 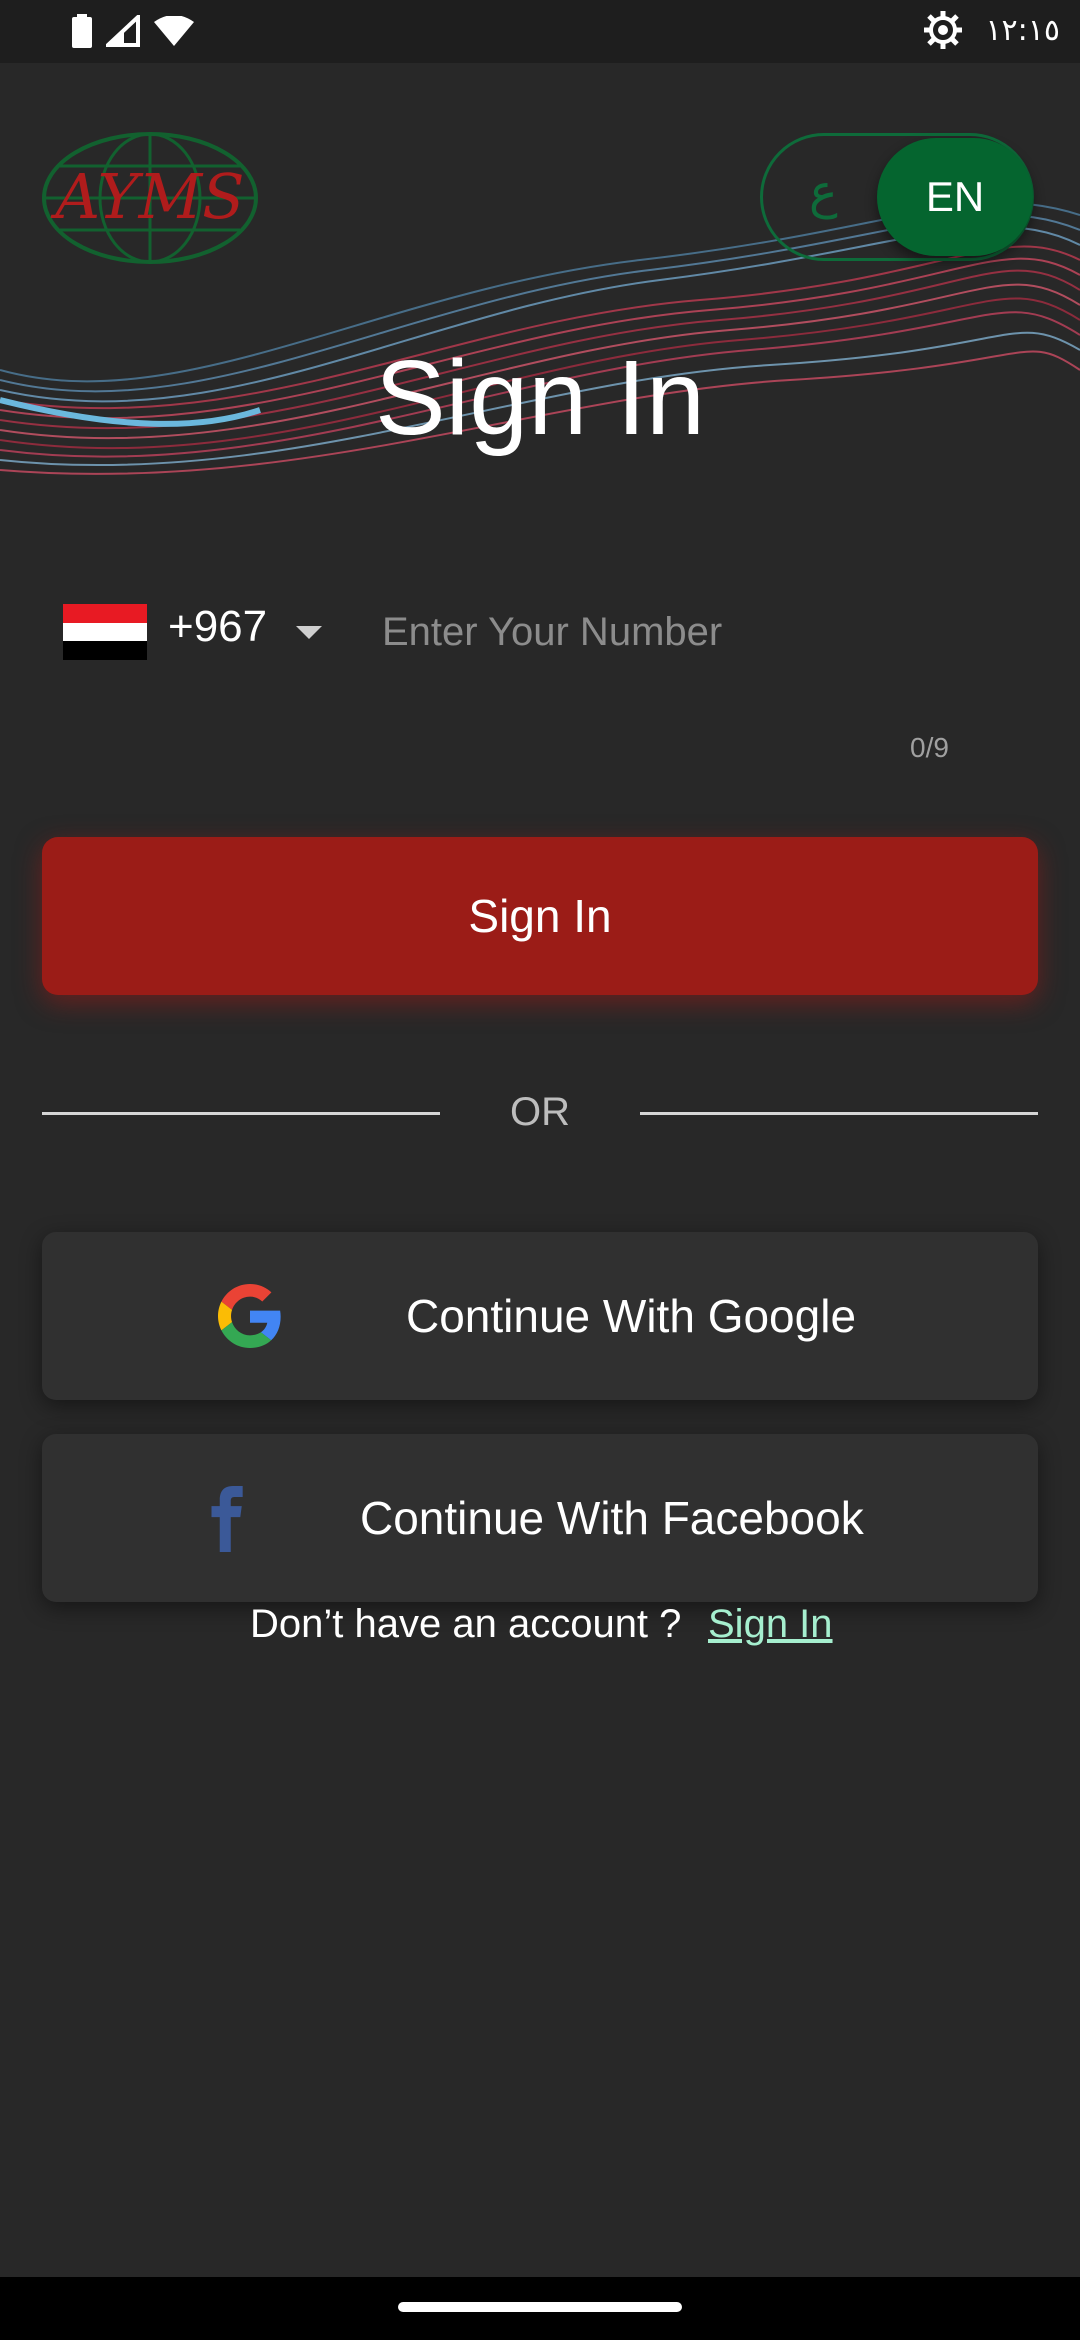 I want to click on facebook-icon, so click(x=227, y=1519).